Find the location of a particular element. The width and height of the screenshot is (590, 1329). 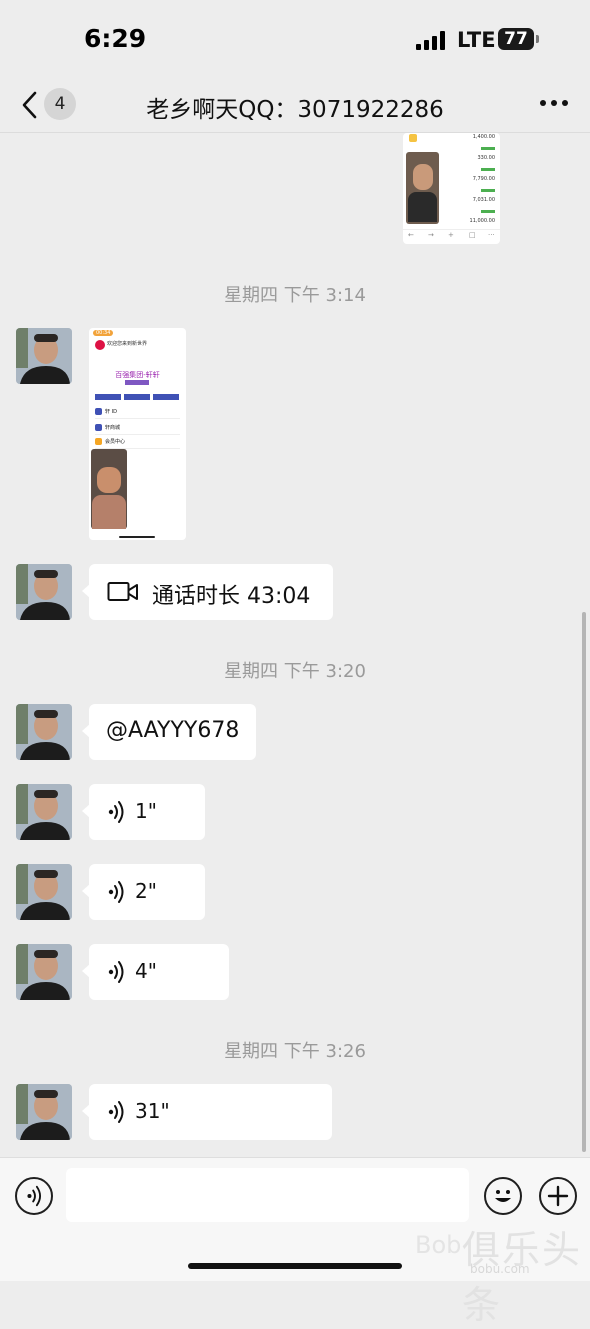

plus-icon is located at coordinates (558, 1196).